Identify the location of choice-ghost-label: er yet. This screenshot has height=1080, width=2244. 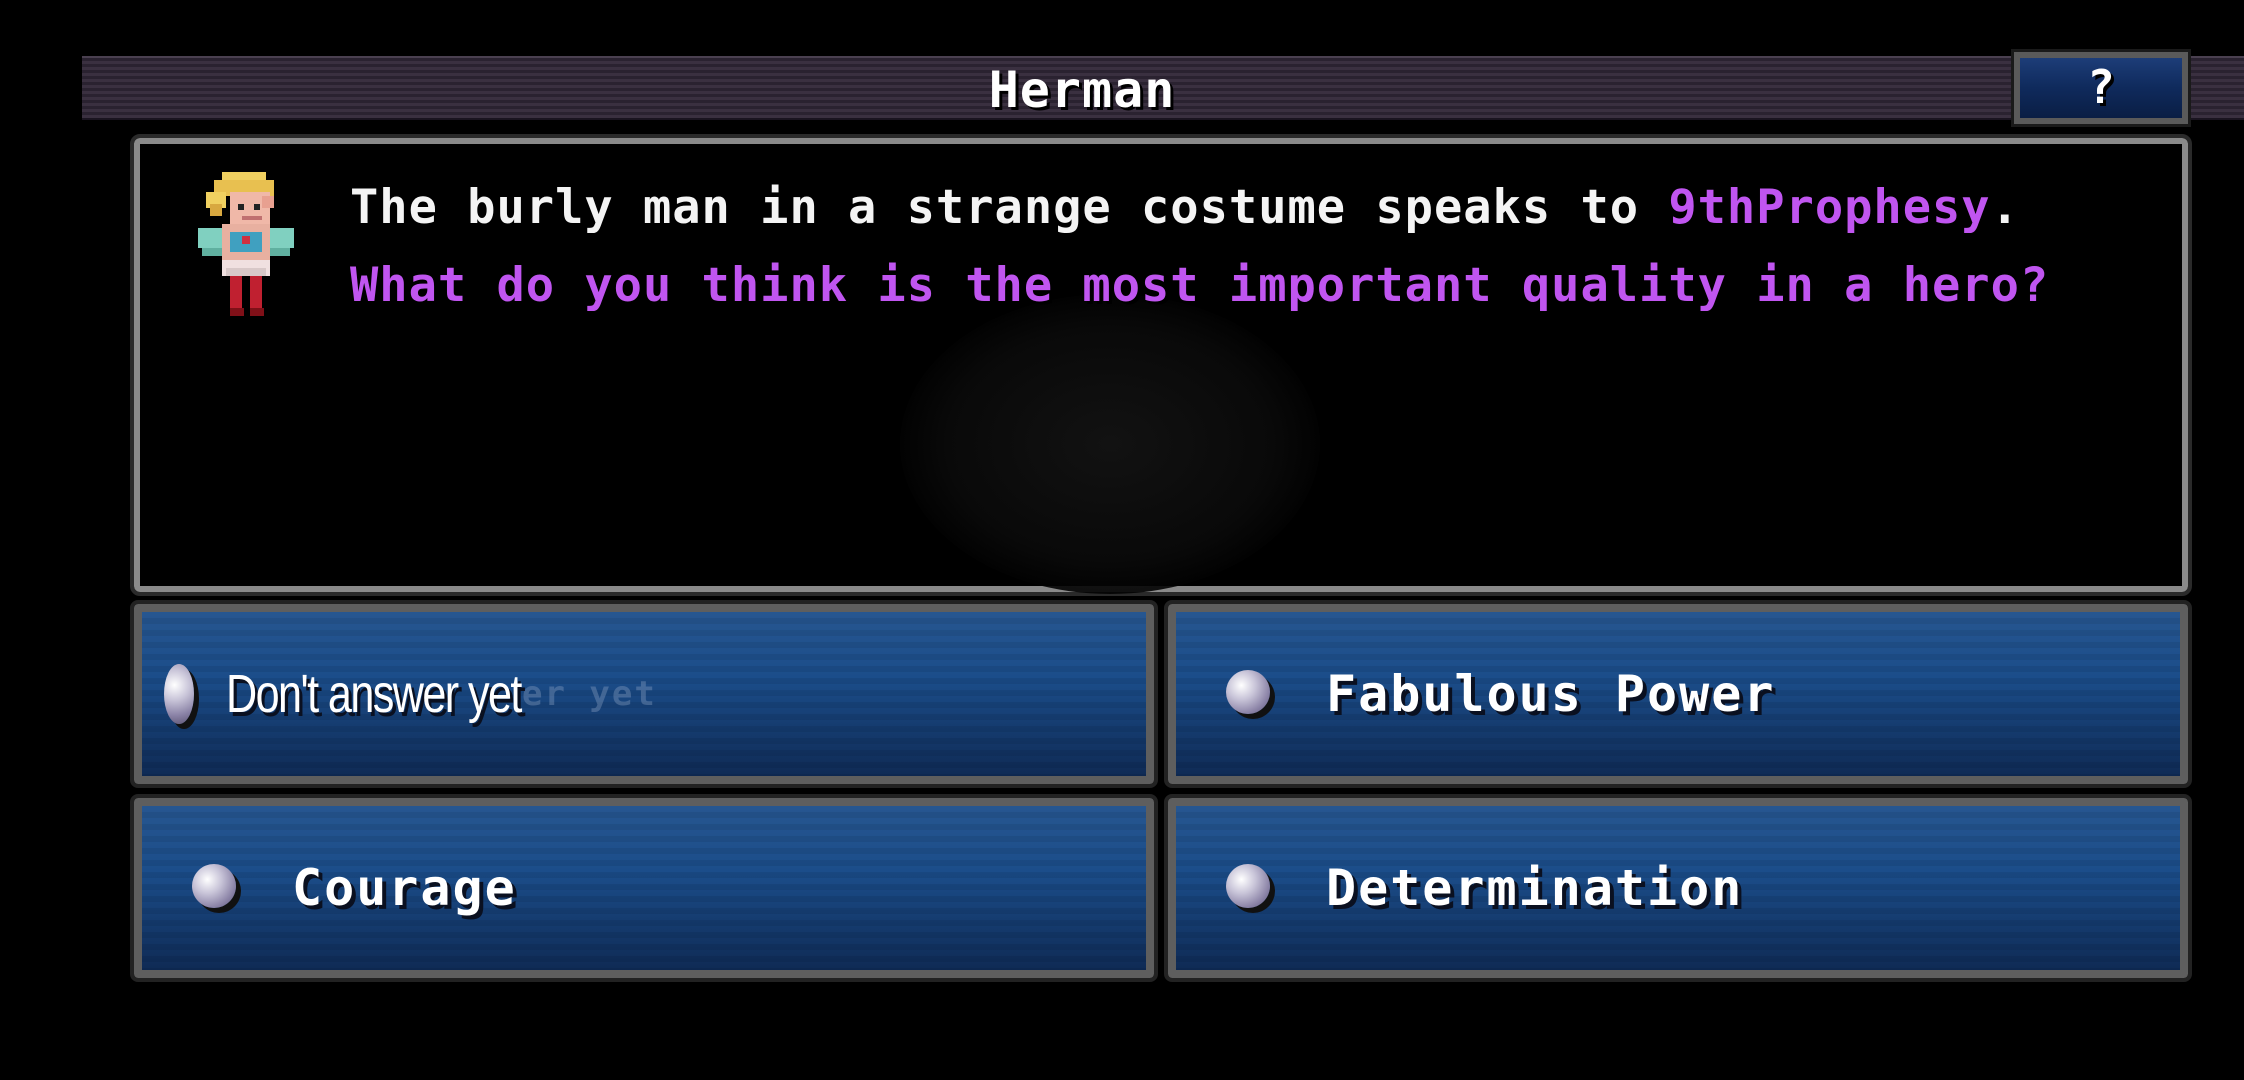
(589, 694).